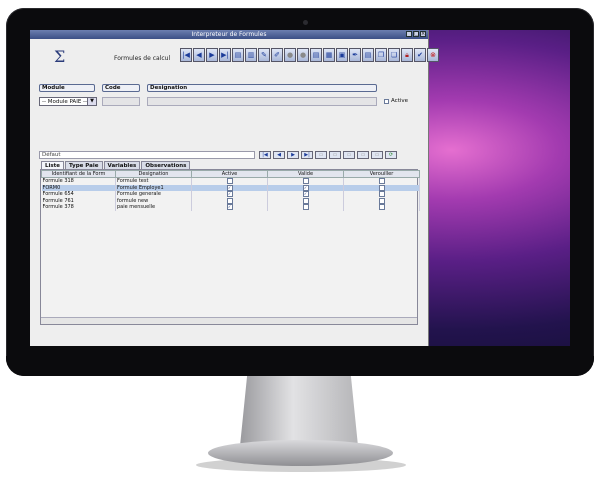 This screenshot has width=600, height=480. What do you see at coordinates (67, 88) in the screenshot?
I see `module-label: Module` at bounding box center [67, 88].